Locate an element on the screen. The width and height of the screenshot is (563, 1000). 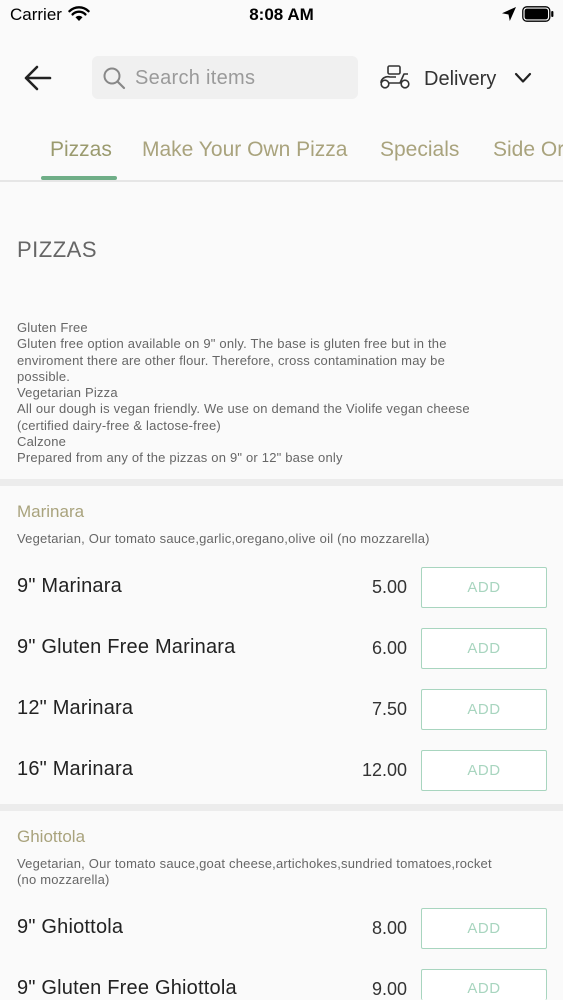
item-name: 9" Gluten Free Ghiottola is located at coordinates (127, 988).